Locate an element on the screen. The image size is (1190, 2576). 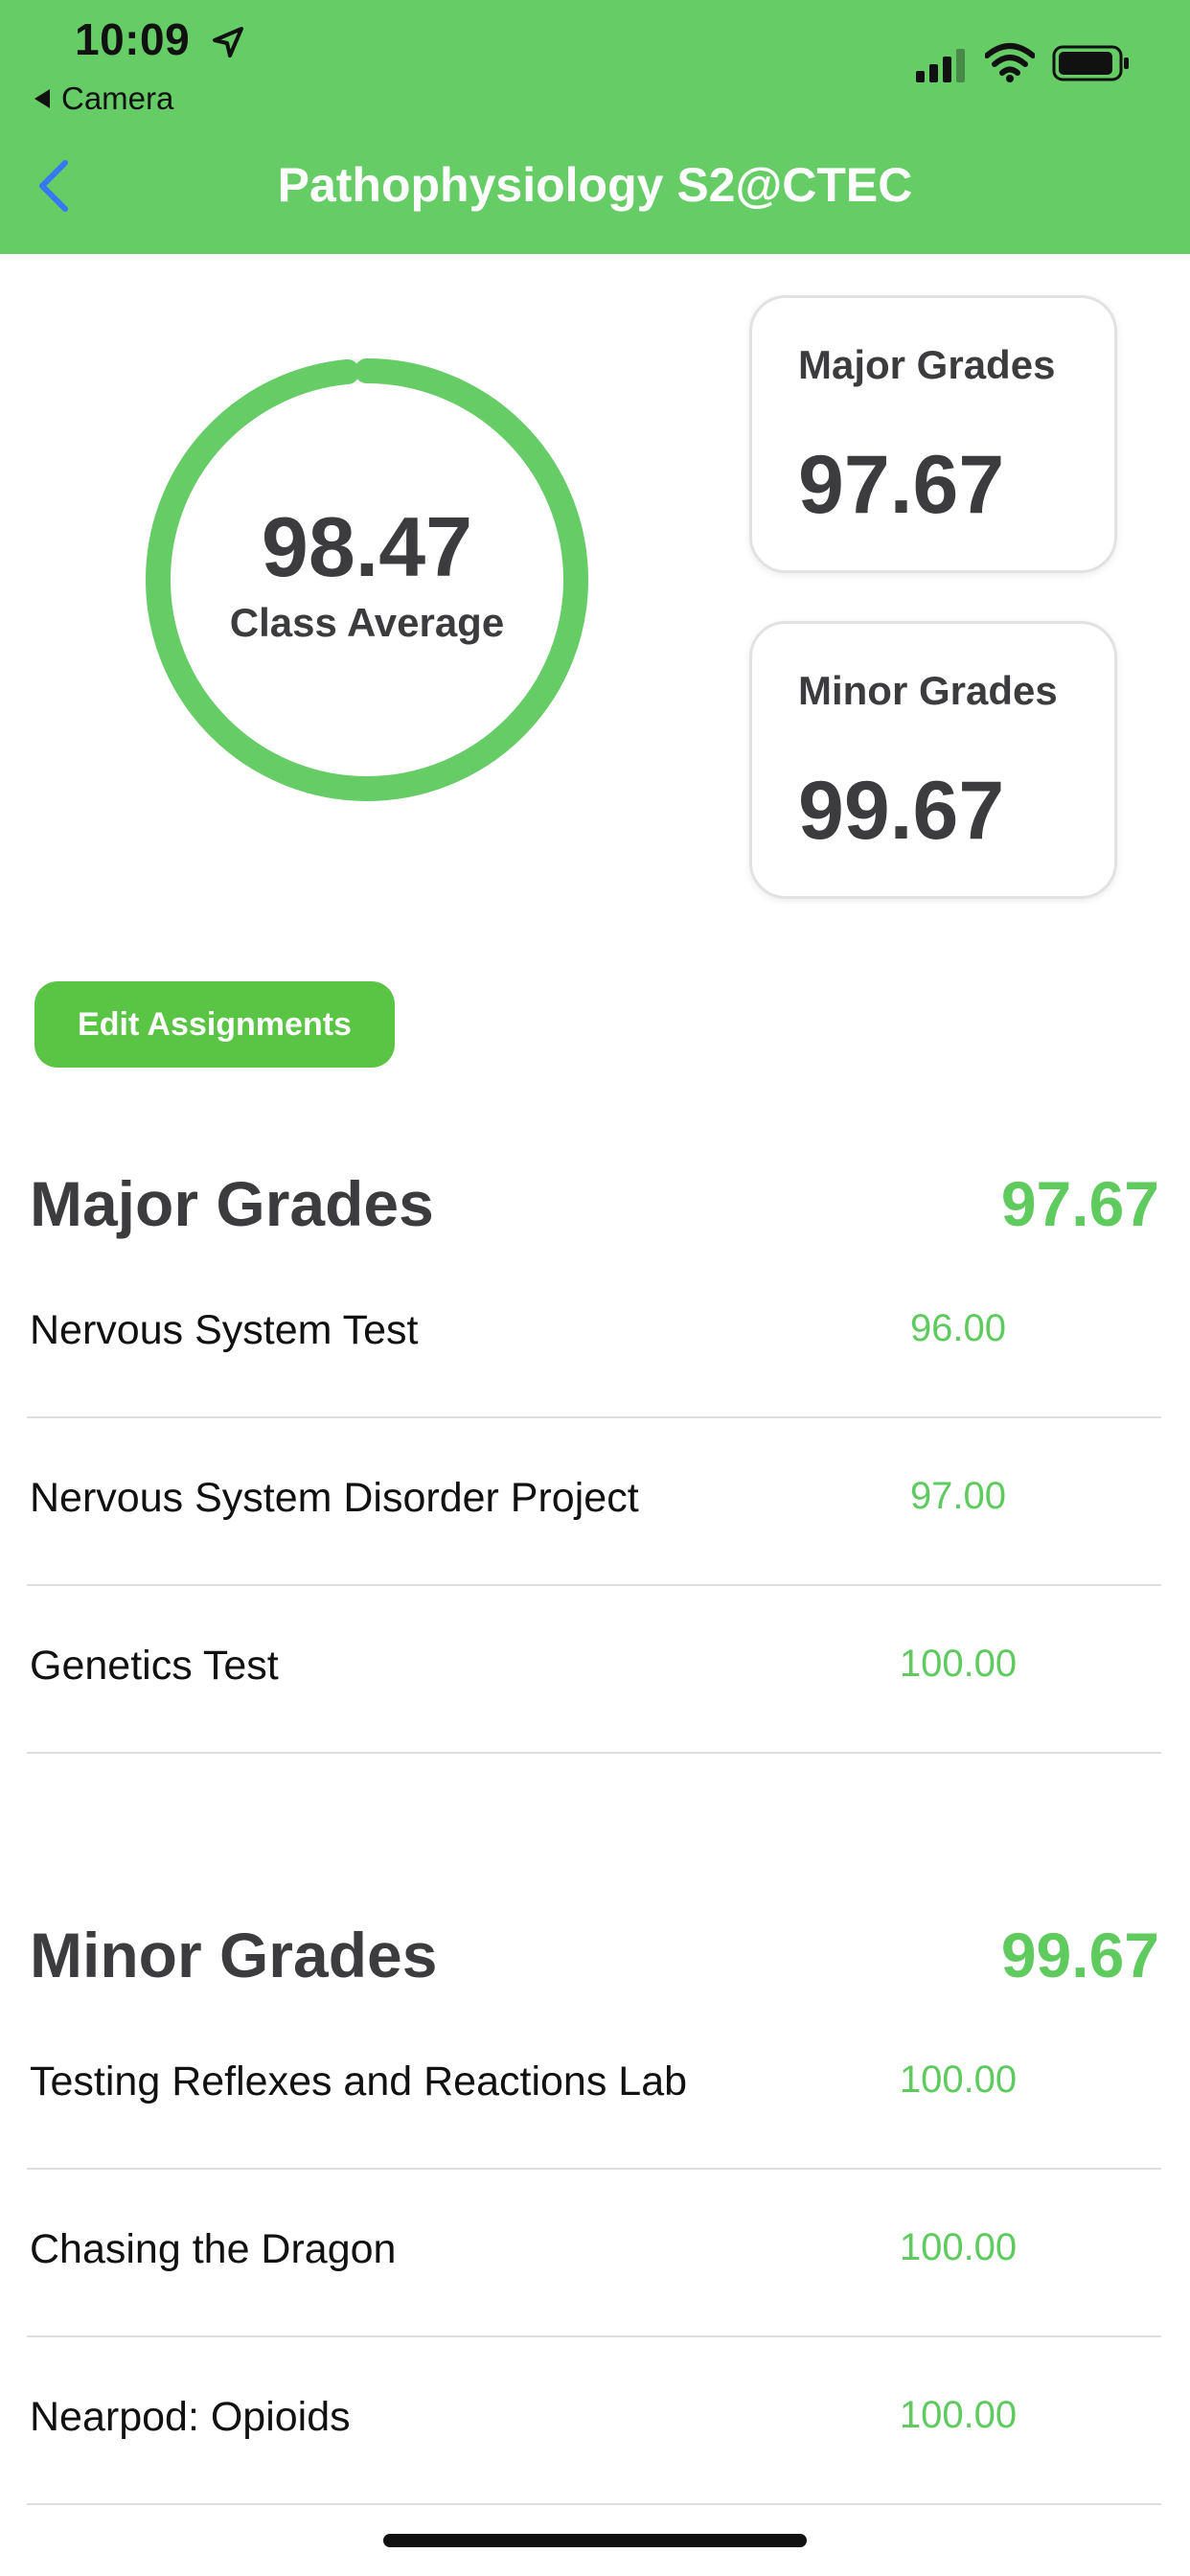
assignment-name: Nervous System Disorder Project is located at coordinates (334, 1498).